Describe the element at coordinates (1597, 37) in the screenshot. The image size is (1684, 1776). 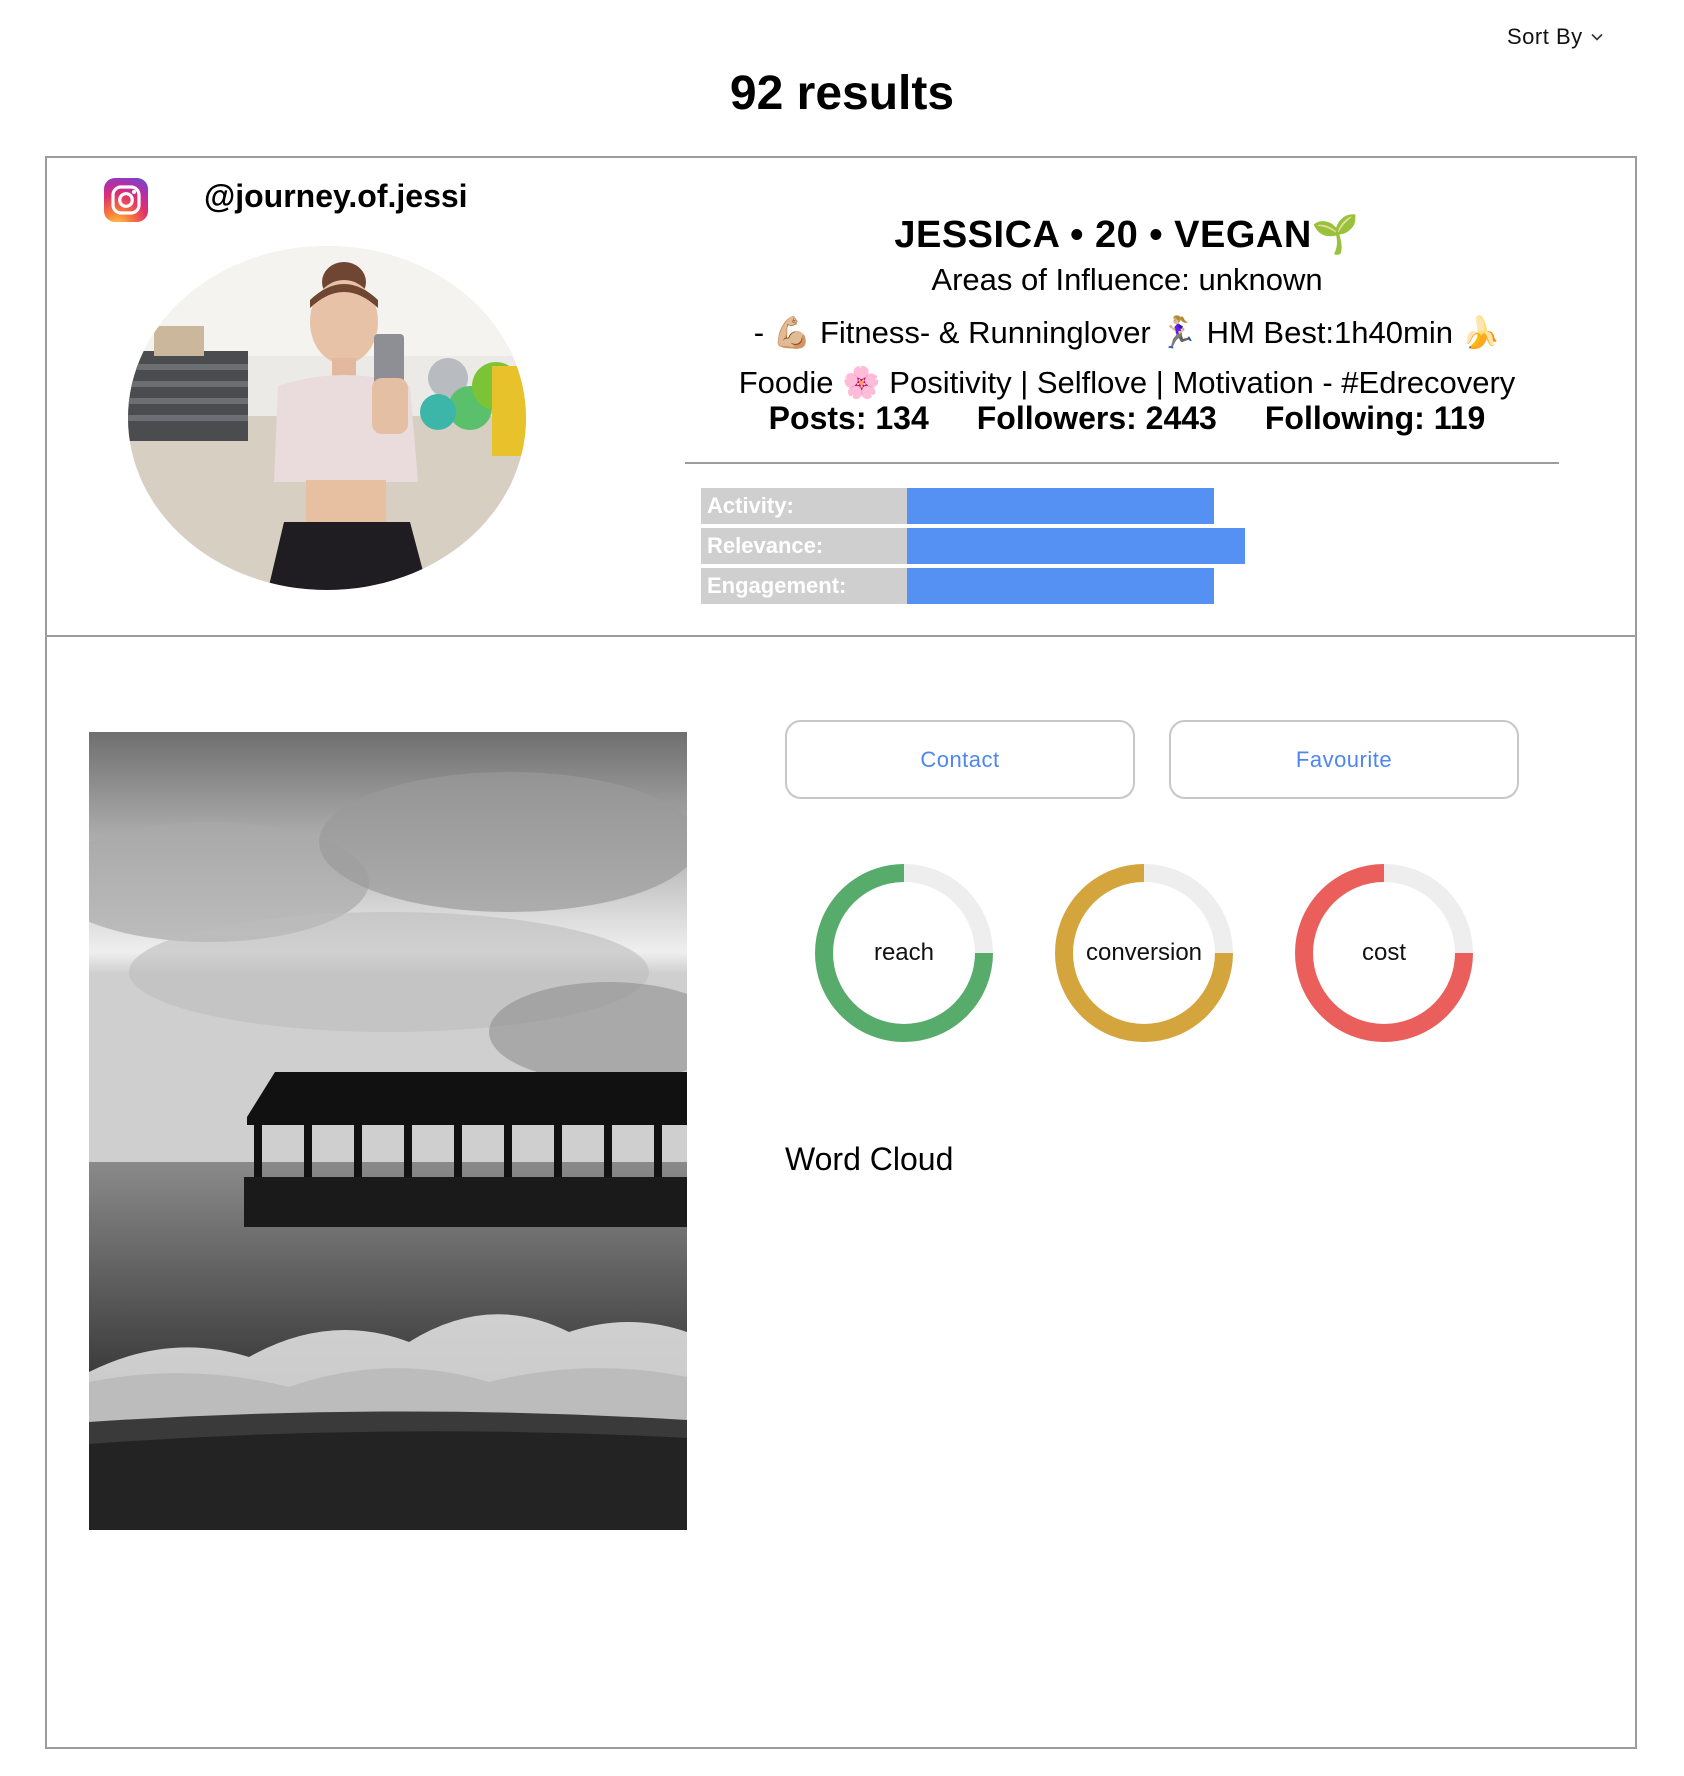
I see `chevron-down-icon` at that location.